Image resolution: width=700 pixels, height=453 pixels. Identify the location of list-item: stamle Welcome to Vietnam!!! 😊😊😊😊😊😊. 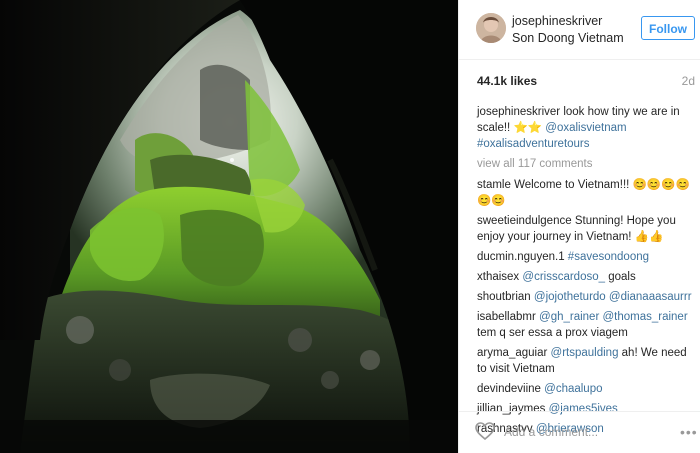
(586, 193).